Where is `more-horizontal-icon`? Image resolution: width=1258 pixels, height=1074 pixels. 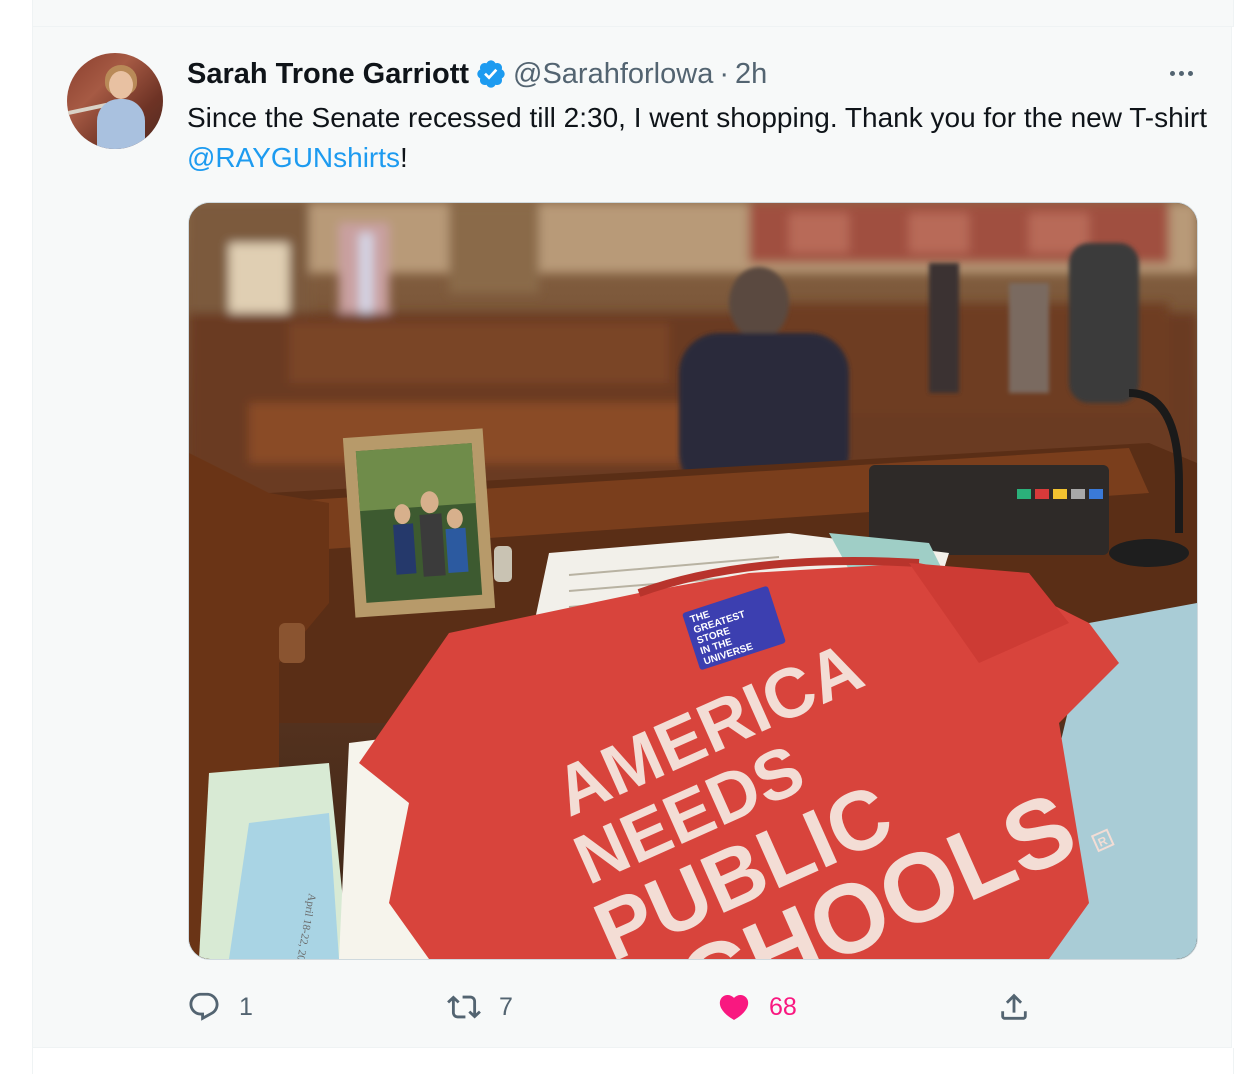 more-horizontal-icon is located at coordinates (1181, 73).